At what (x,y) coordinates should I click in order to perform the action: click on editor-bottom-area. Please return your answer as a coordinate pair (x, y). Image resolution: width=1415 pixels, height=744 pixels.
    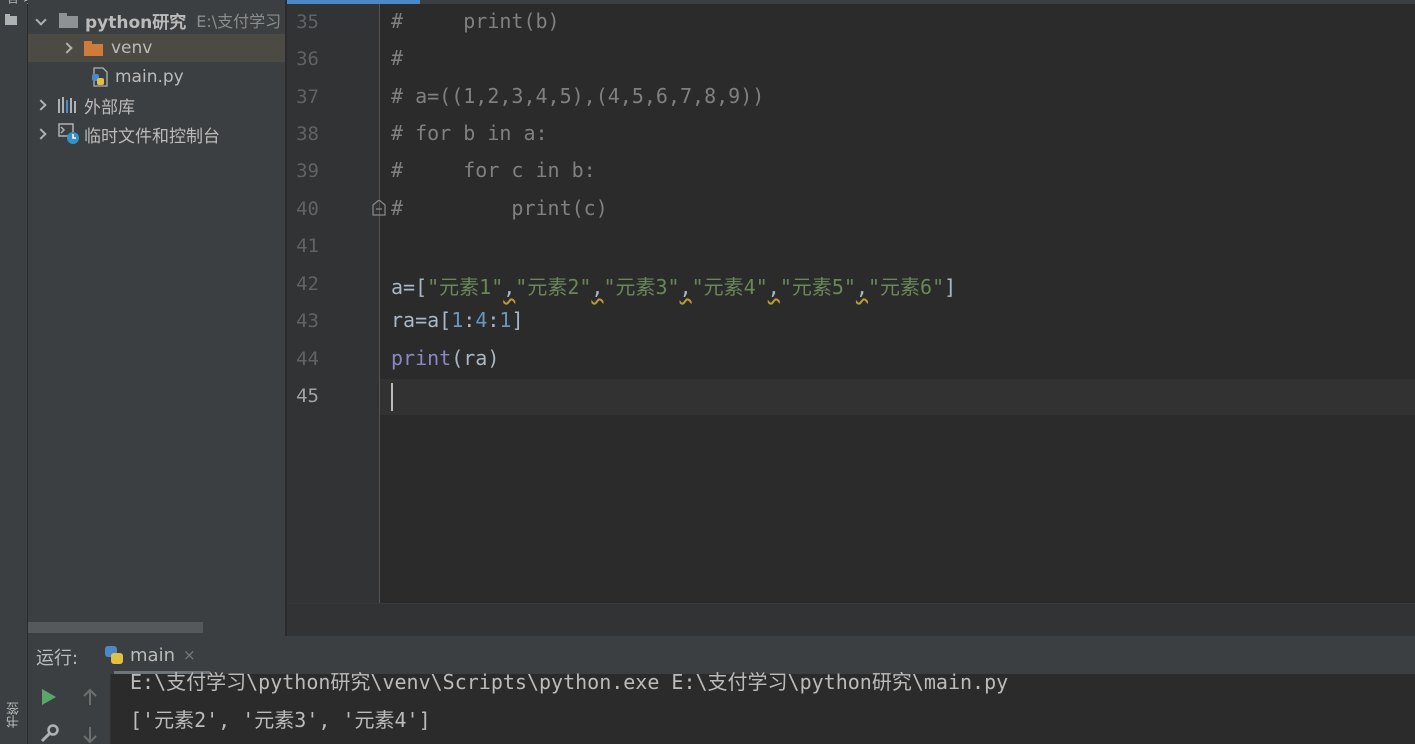
    Looking at the image, I should click on (851, 620).